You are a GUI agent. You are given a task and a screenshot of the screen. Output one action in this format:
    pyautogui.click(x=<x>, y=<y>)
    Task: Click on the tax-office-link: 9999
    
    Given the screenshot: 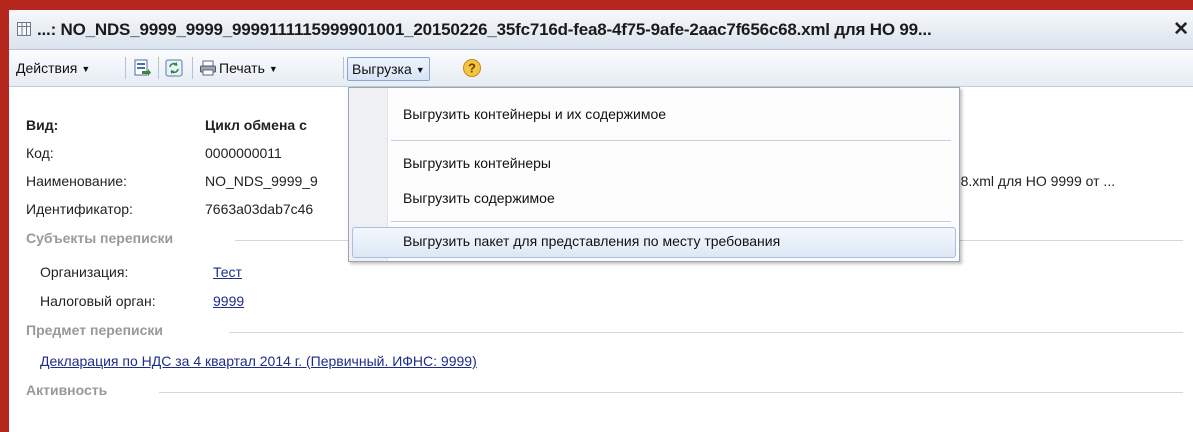 What is the action you would take?
    pyautogui.click(x=228, y=301)
    